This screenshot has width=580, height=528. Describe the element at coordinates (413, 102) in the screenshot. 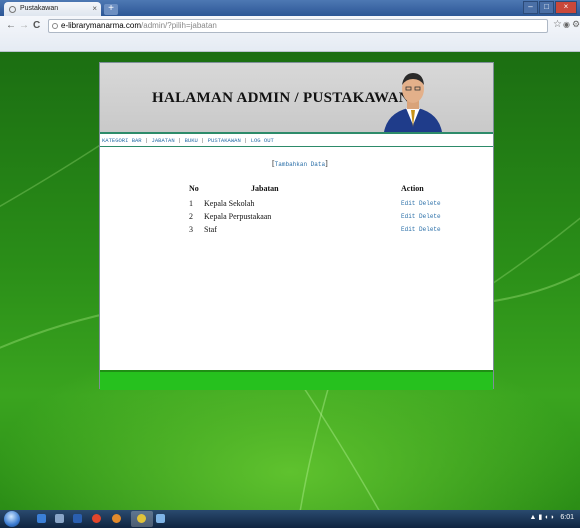

I see `admin-portrait-image` at that location.